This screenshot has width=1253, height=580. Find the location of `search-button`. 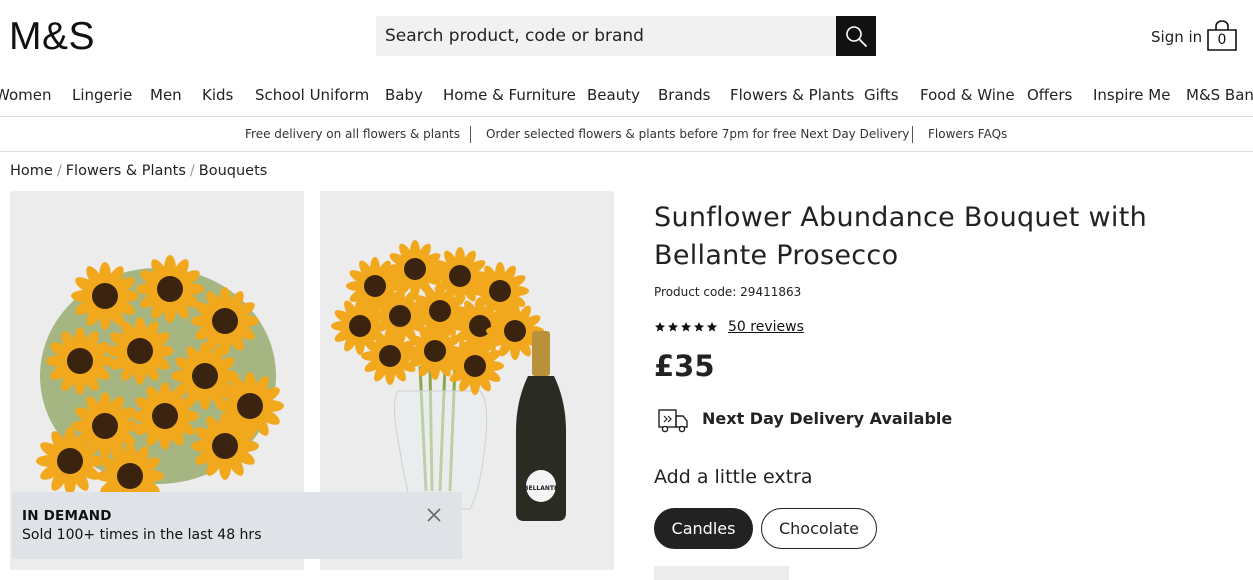

search-button is located at coordinates (856, 36).